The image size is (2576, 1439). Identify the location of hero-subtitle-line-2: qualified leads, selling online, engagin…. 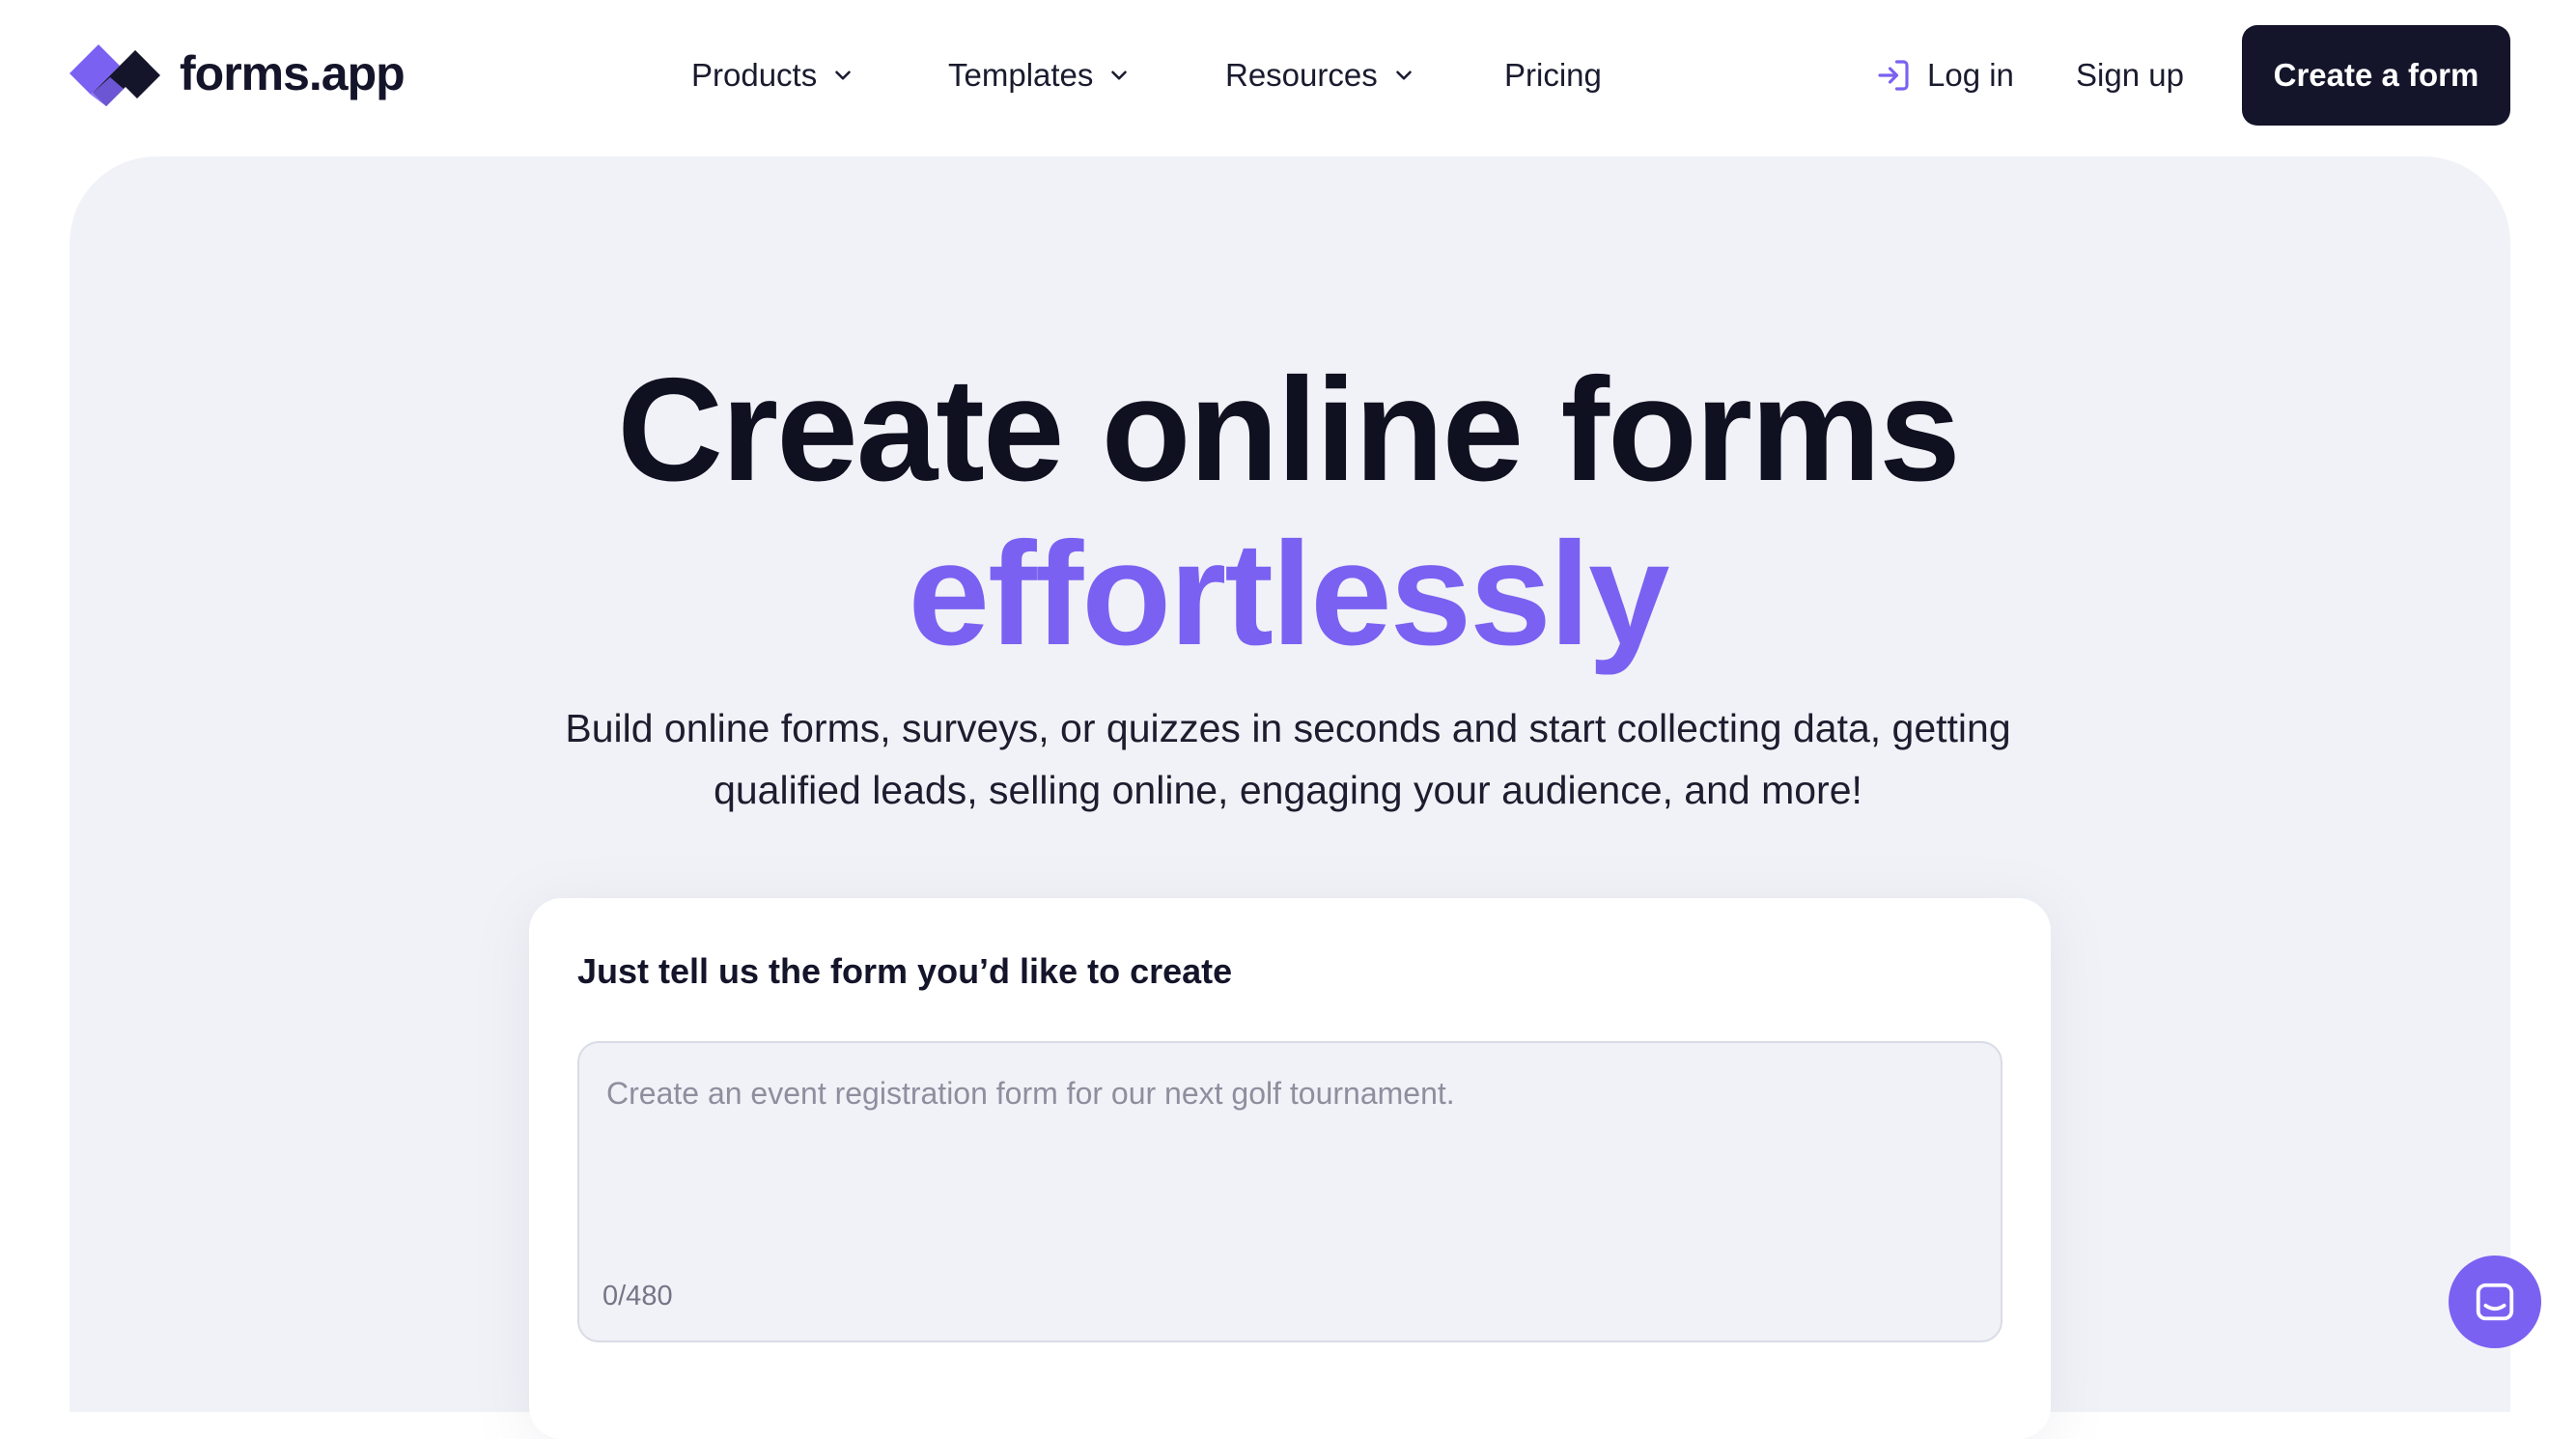
(1288, 790).